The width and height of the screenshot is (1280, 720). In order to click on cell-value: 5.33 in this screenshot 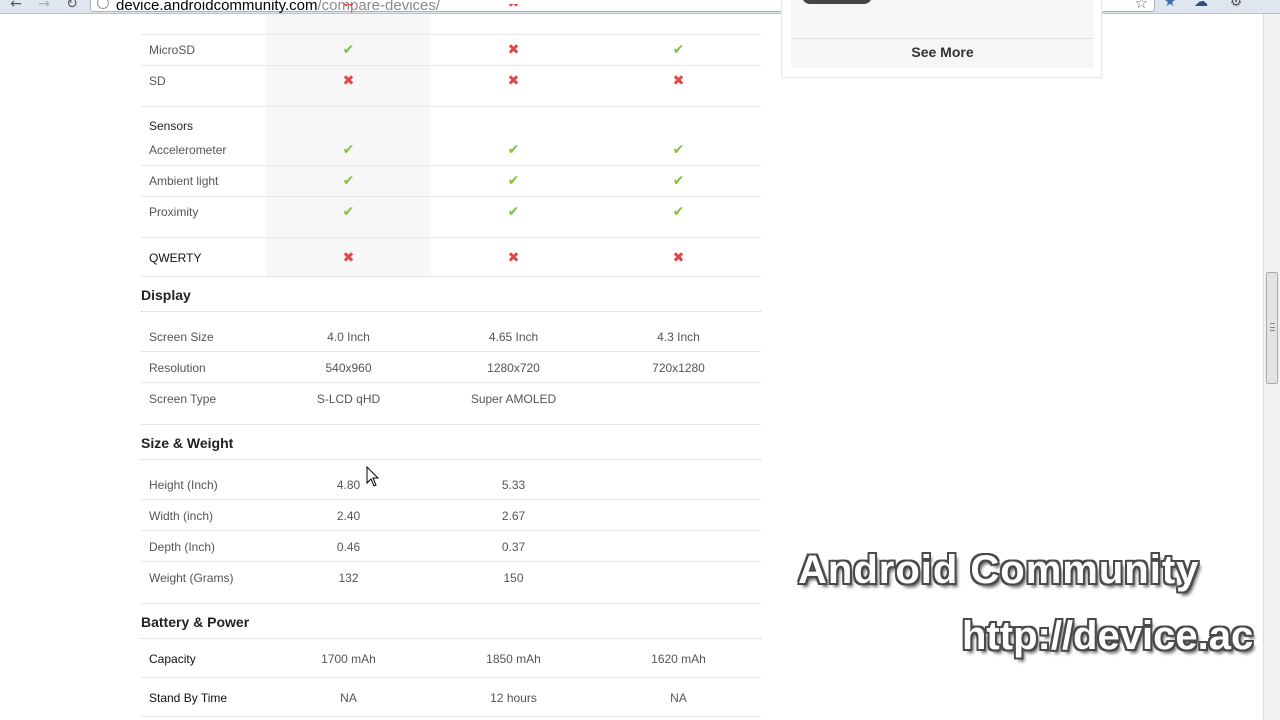, I will do `click(513, 485)`.